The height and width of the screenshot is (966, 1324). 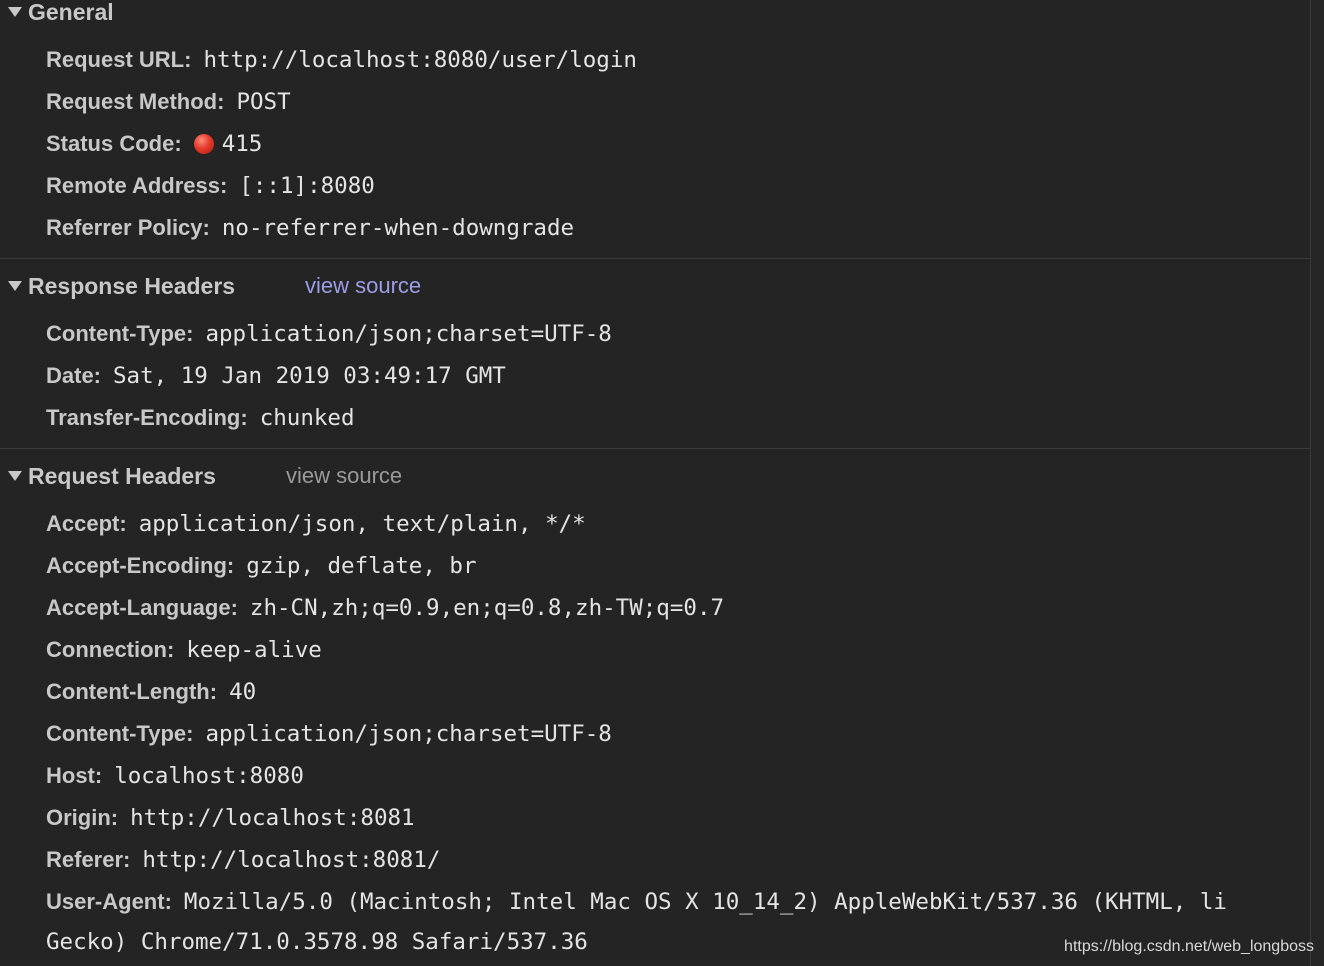 What do you see at coordinates (74, 375) in the screenshot?
I see `header-key: Date:` at bounding box center [74, 375].